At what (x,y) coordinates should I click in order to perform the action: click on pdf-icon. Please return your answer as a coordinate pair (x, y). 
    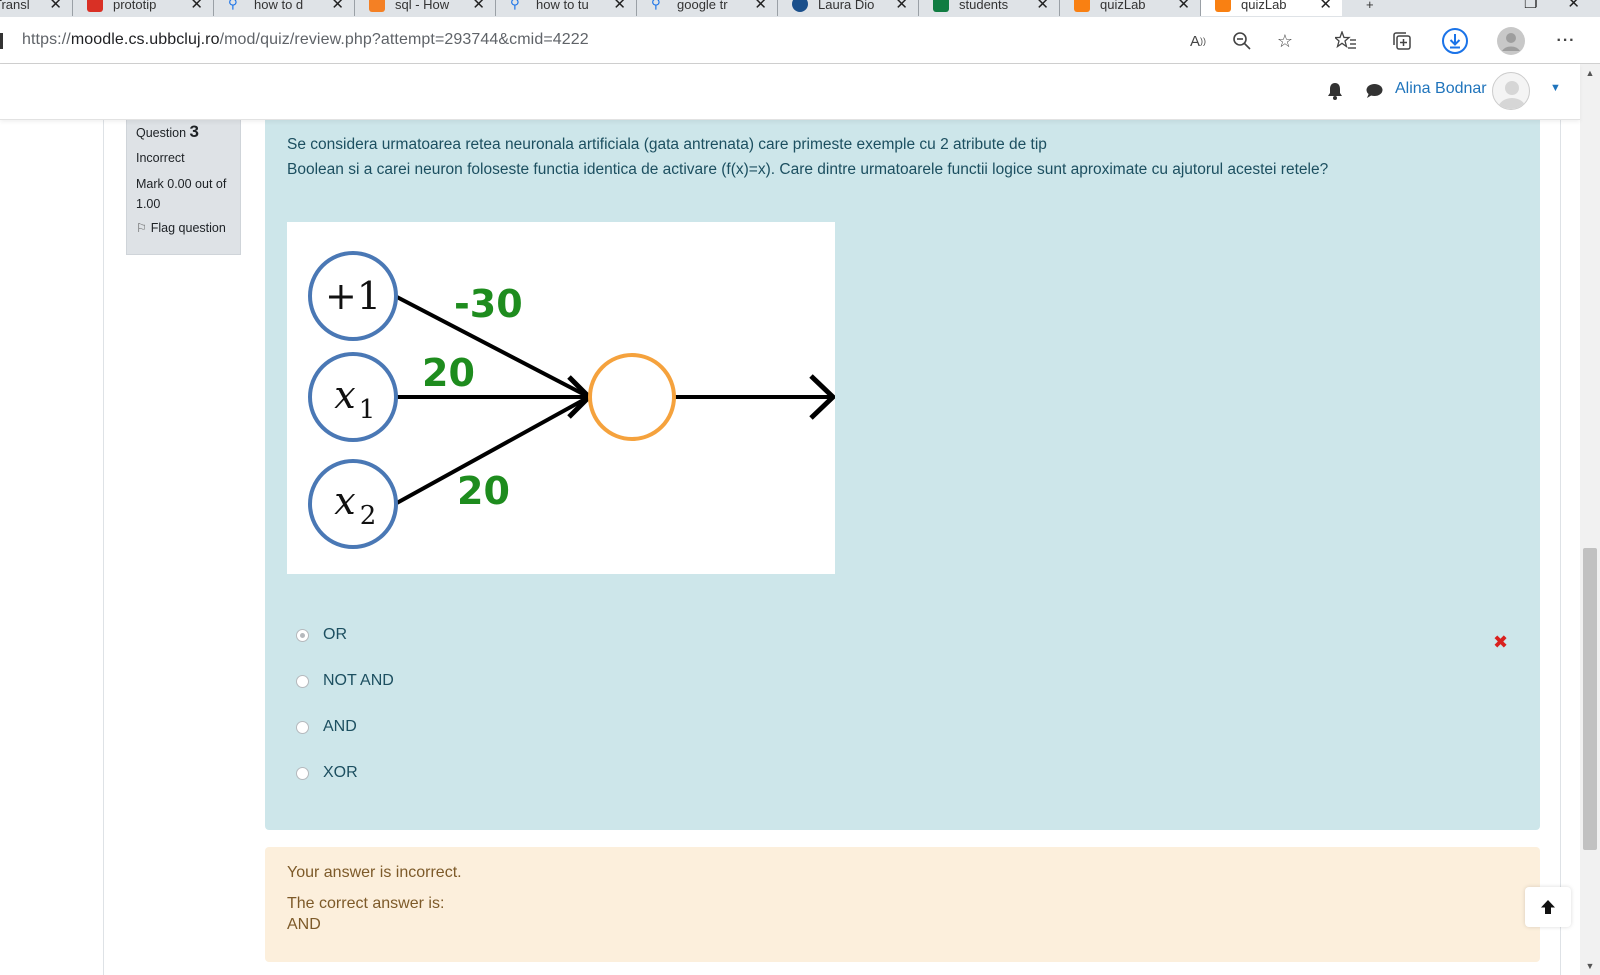
    Looking at the image, I should click on (95, 6).